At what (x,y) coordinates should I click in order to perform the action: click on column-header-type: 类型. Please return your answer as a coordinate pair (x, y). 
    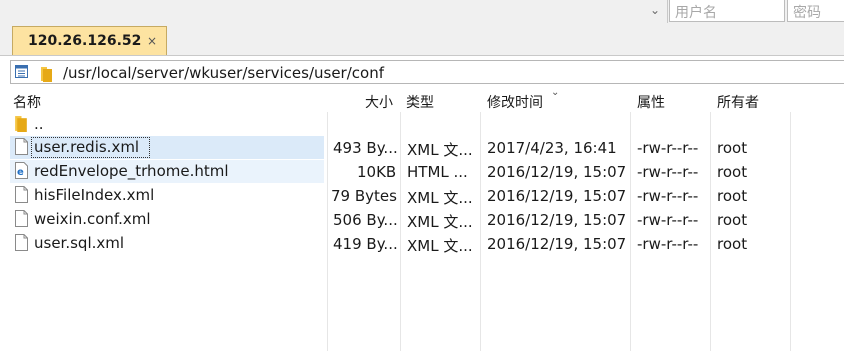
    Looking at the image, I should click on (420, 102).